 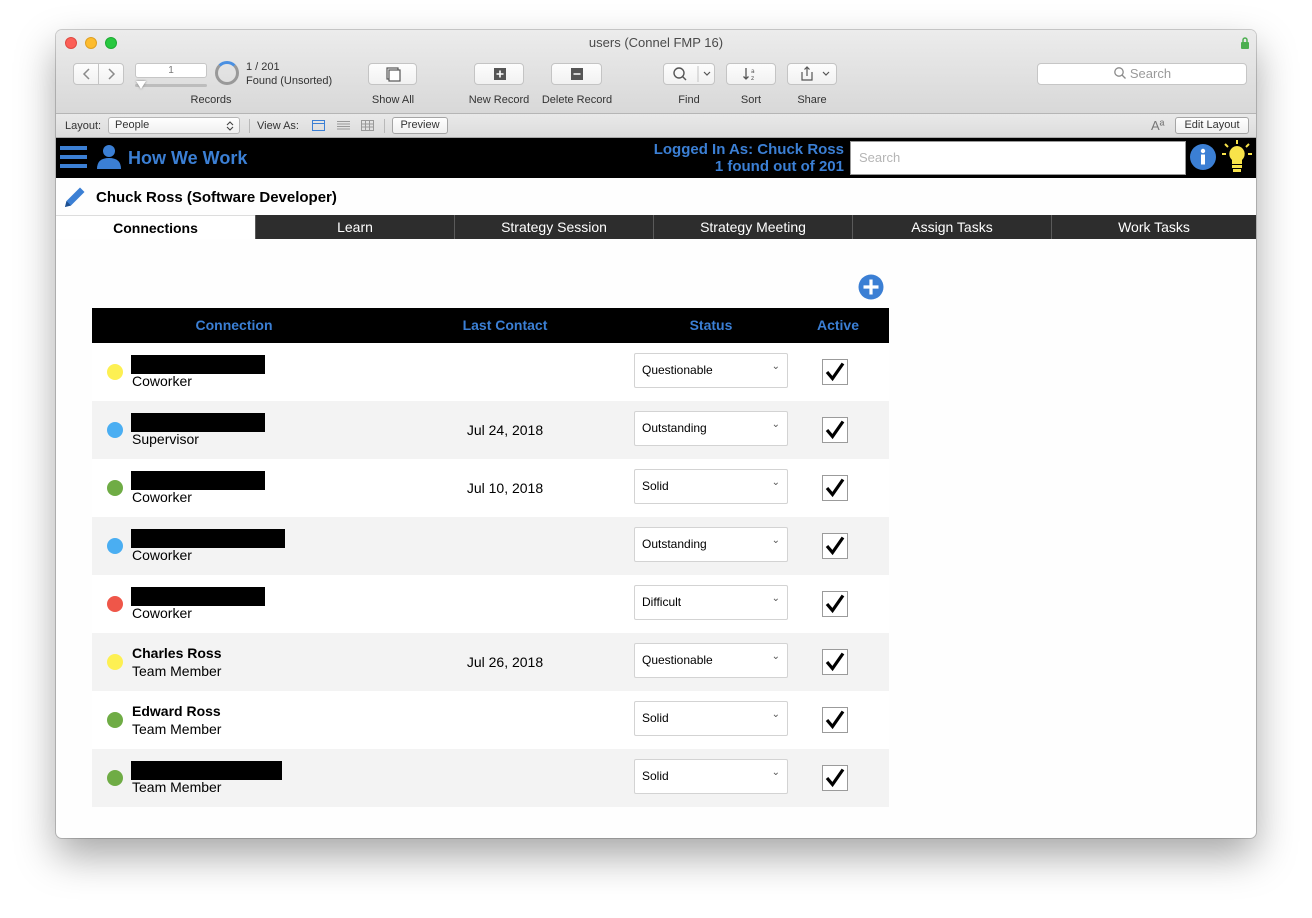 I want to click on header-search-input: Search, so click(x=1018, y=158).